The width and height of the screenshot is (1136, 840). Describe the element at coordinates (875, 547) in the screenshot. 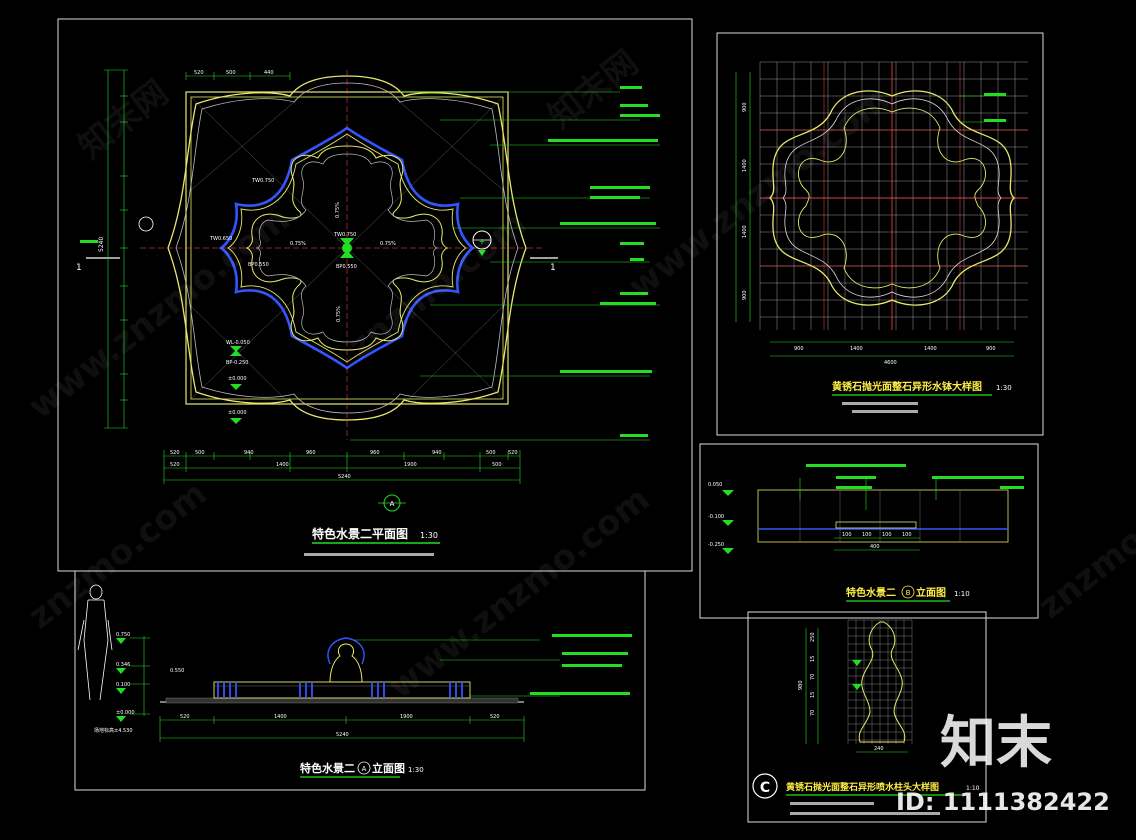

I see `section-b-dim-total: 400` at that location.